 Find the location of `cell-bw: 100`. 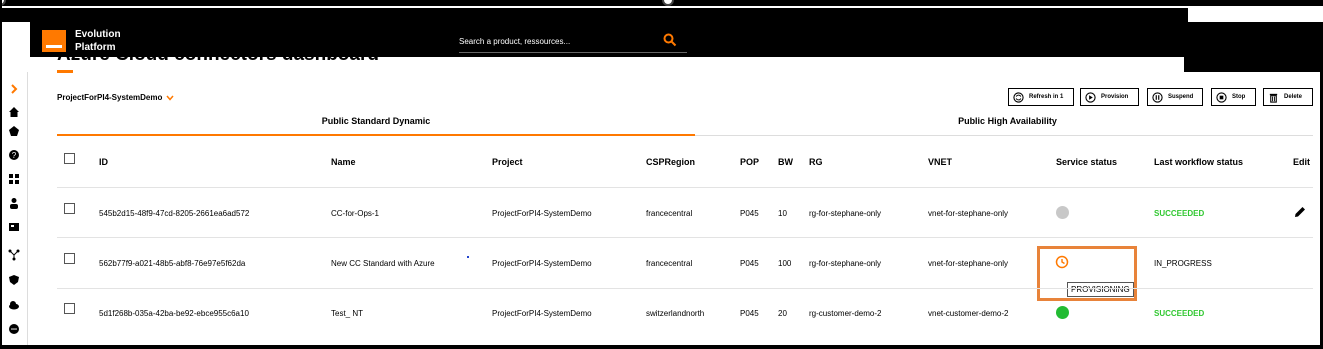

cell-bw: 100 is located at coordinates (785, 263).